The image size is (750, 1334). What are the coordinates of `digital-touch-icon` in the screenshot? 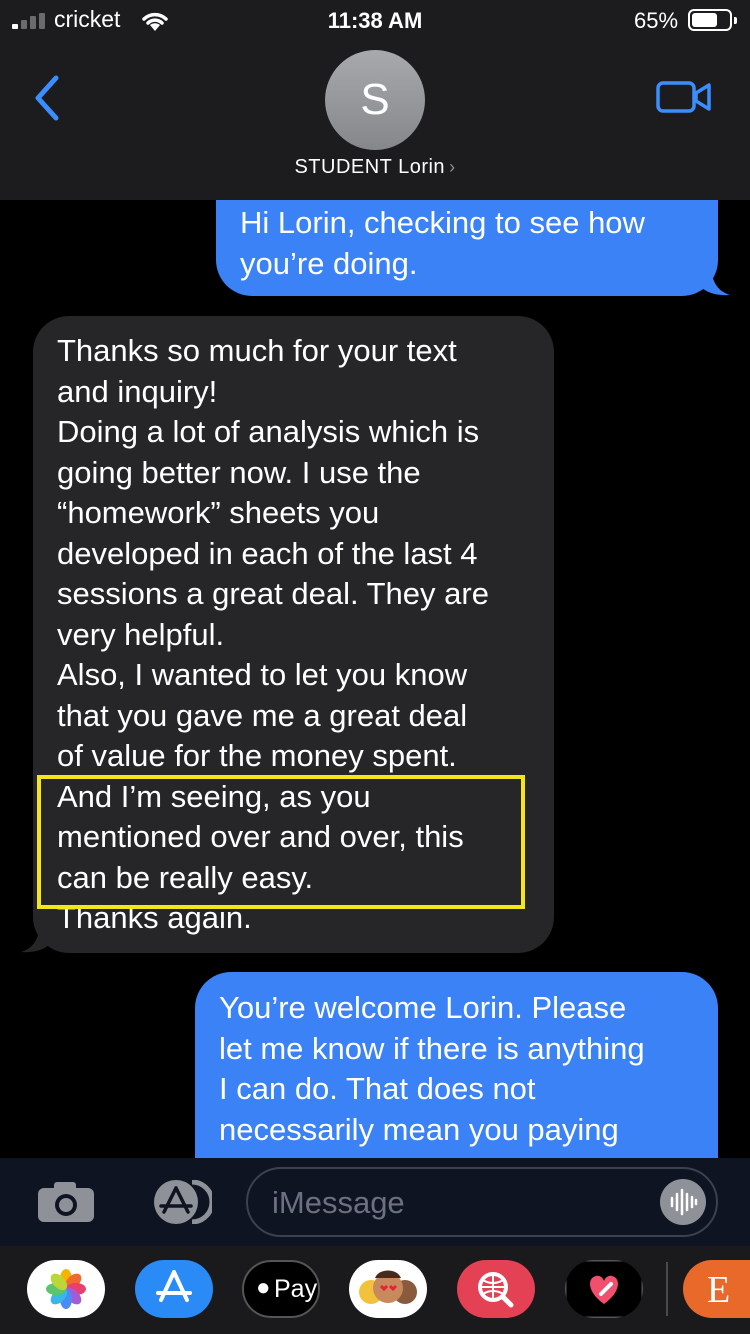 It's located at (604, 1289).